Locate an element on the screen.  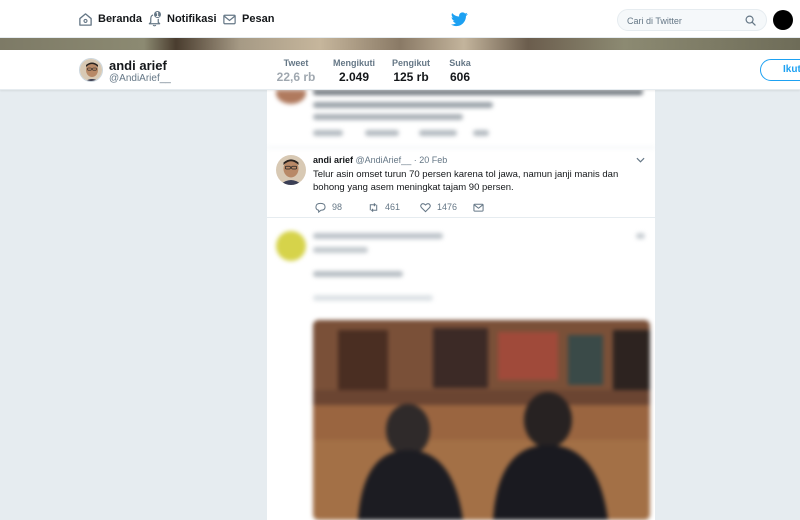
stat-tweets: Tweet 22,6 rb is located at coordinates (296, 71).